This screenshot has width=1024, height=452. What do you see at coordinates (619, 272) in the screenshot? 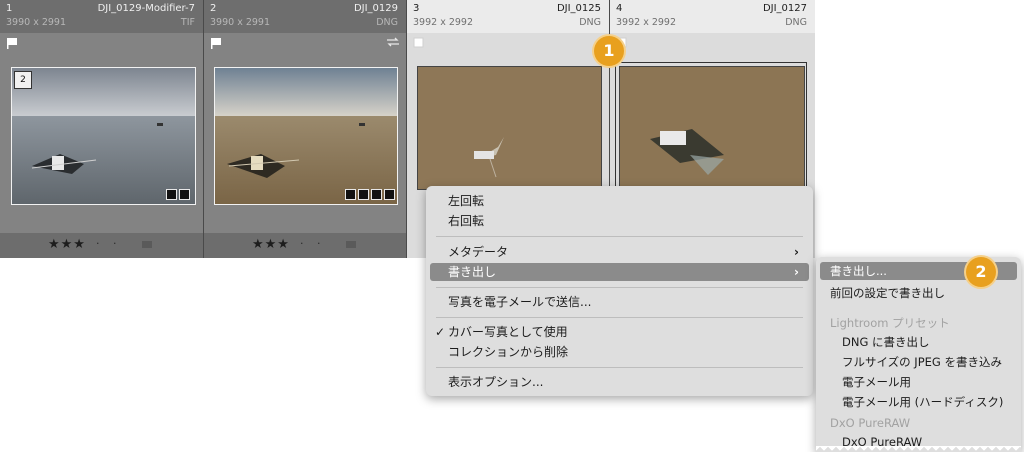
I see `menu-item-export: 書き出し ›` at bounding box center [619, 272].